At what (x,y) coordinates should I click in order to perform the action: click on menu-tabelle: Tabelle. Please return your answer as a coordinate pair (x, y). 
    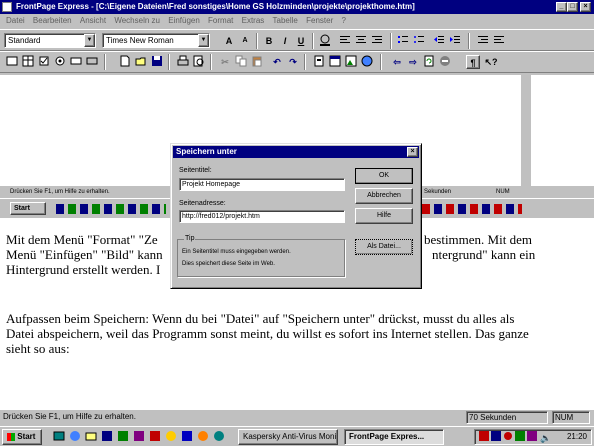
    Looking at the image, I should click on (285, 21).